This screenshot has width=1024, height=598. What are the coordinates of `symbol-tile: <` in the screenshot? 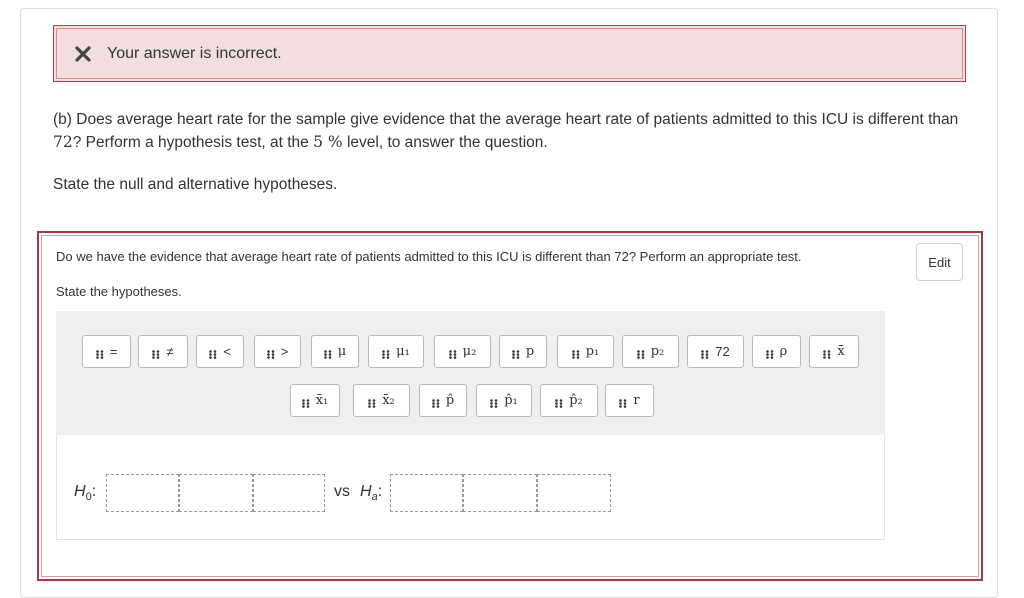 It's located at (220, 351).